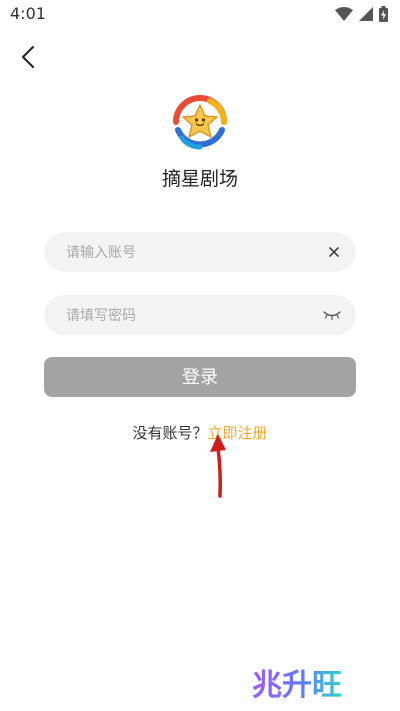 This screenshot has width=400, height=711. I want to click on app-logo, so click(200, 122).